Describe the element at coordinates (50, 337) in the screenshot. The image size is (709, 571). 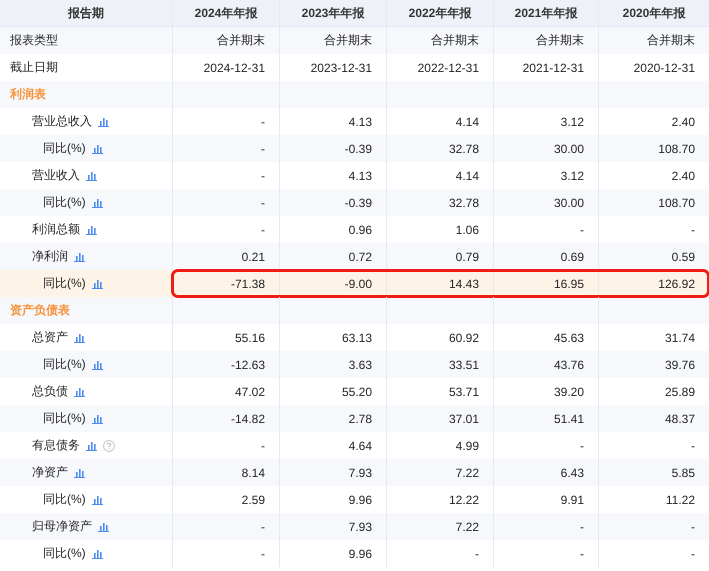
I see `row-label: 总资产` at that location.